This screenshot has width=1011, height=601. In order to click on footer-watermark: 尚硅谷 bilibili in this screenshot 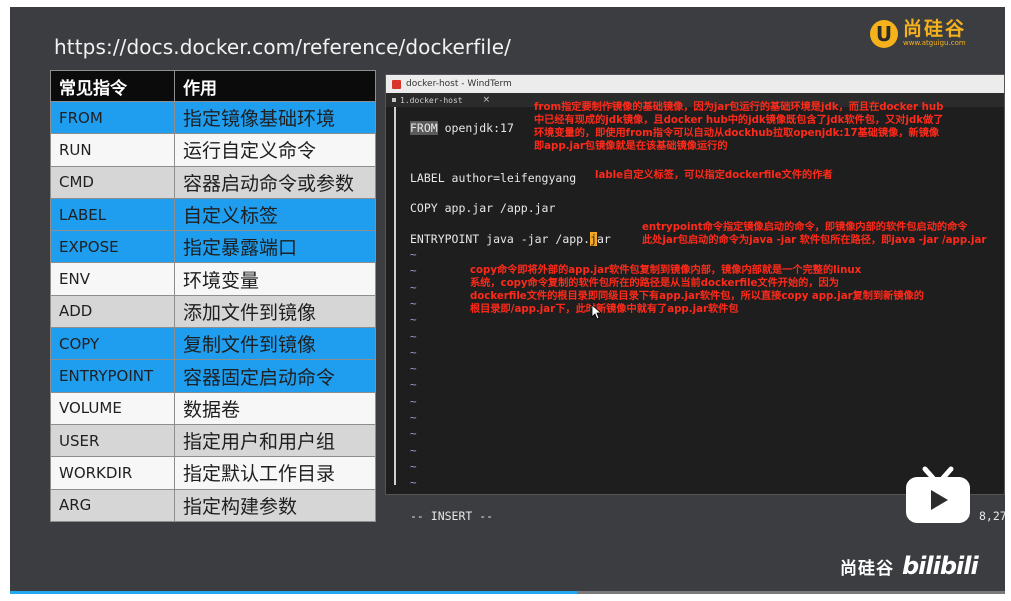, I will do `click(909, 566)`.